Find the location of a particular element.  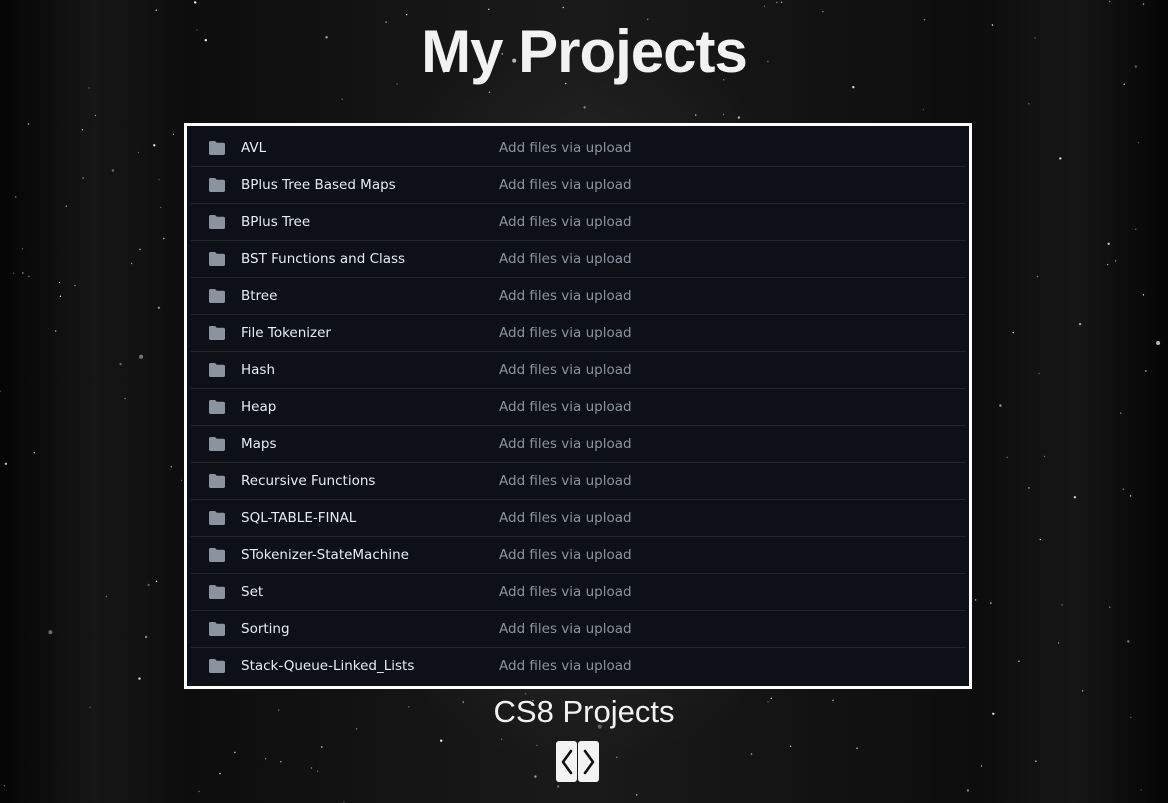

folder-name-link: File Tokenizer is located at coordinates (286, 333).